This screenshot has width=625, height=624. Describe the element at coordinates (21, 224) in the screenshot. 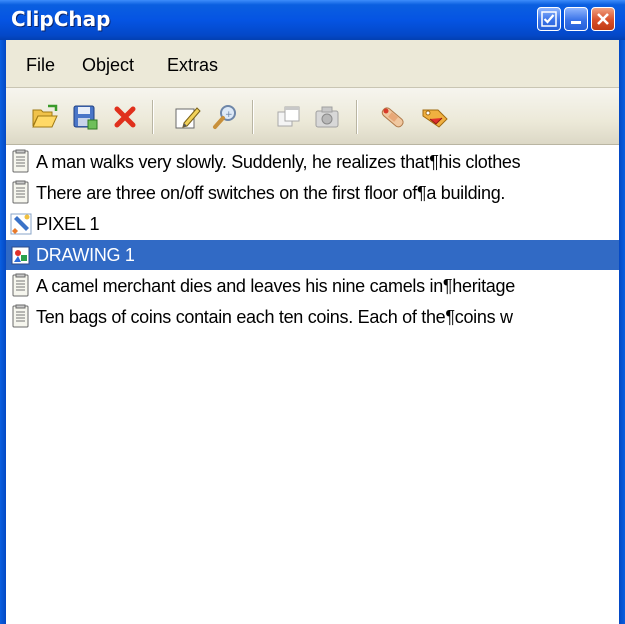

I see `pixel-paint-icon` at that location.